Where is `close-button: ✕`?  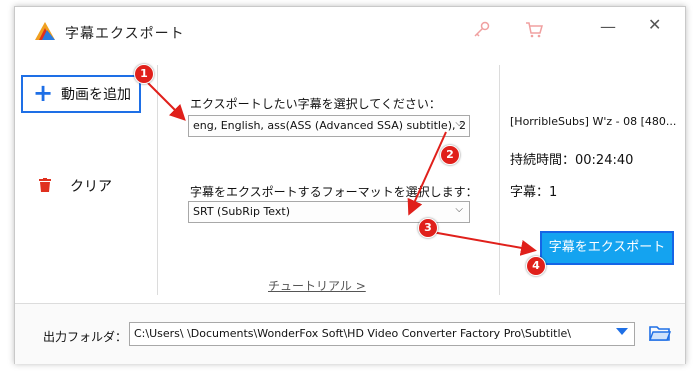
close-button: ✕ is located at coordinates (654, 24).